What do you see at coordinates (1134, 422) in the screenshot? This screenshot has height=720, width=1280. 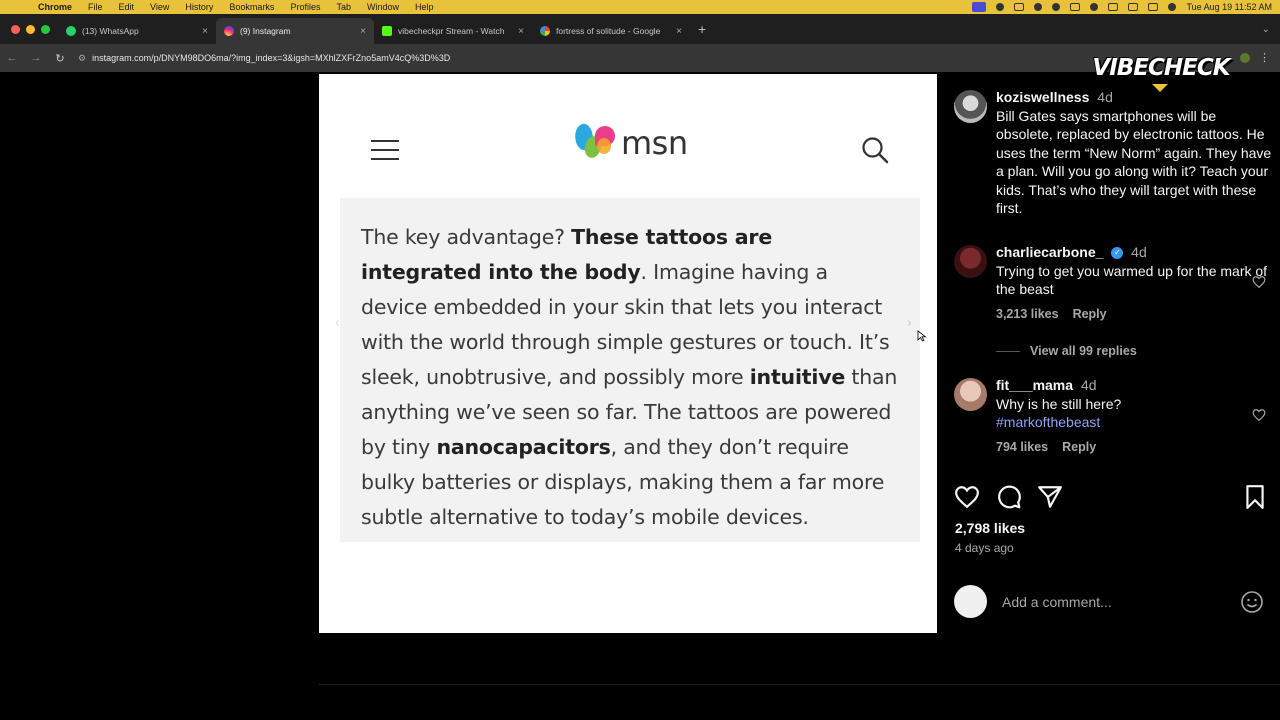 I see `hashtag-link: #markofthebeast` at bounding box center [1134, 422].